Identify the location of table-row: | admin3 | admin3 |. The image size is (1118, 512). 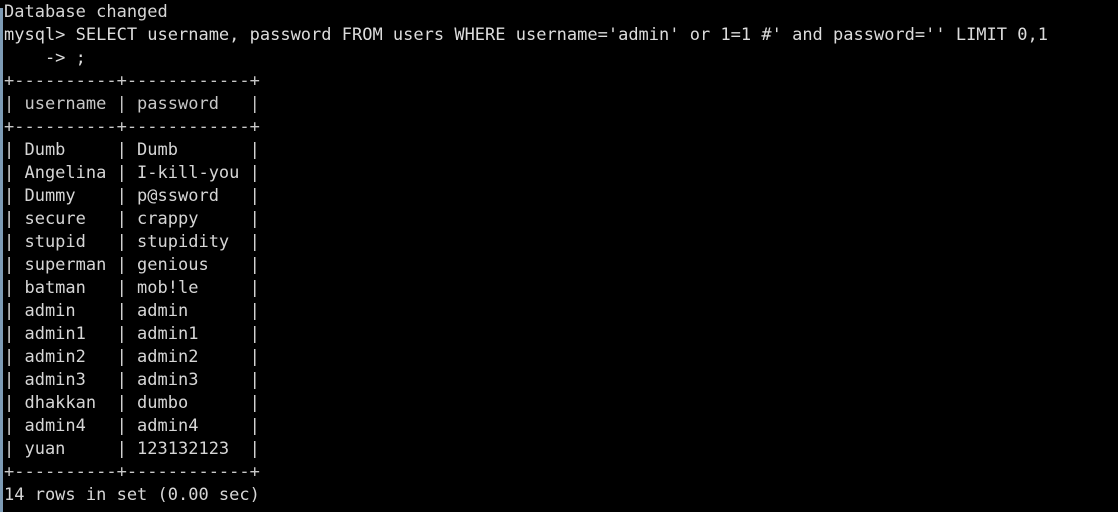
(132, 380).